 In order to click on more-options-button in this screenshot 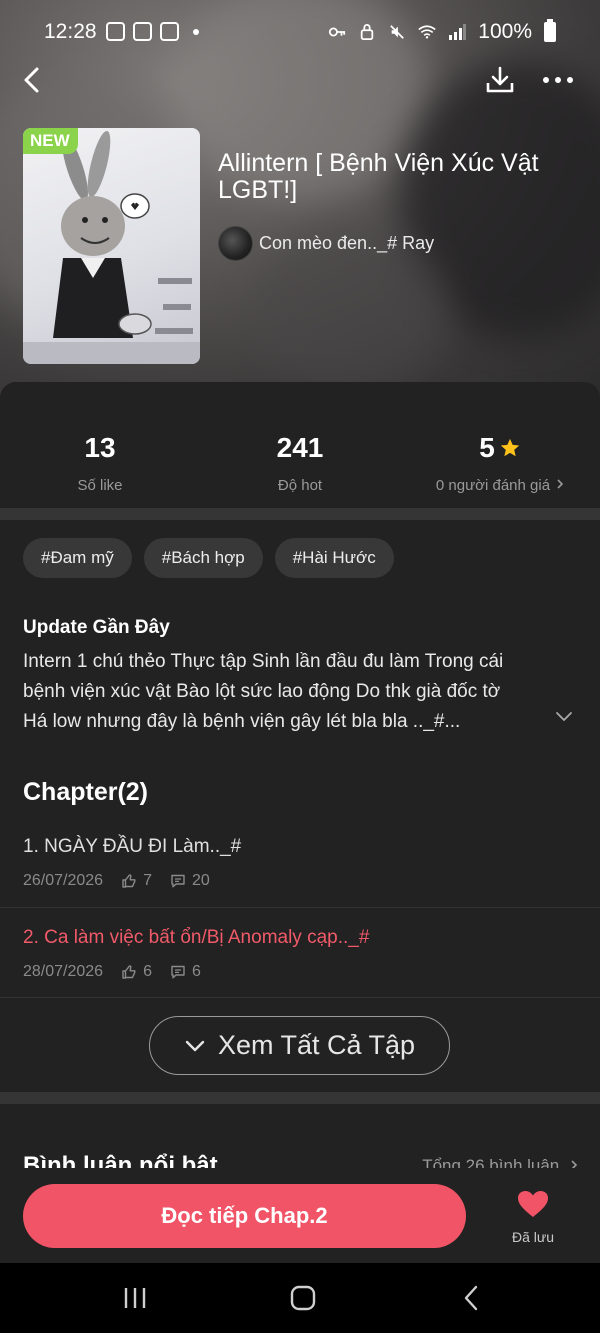, I will do `click(558, 80)`.